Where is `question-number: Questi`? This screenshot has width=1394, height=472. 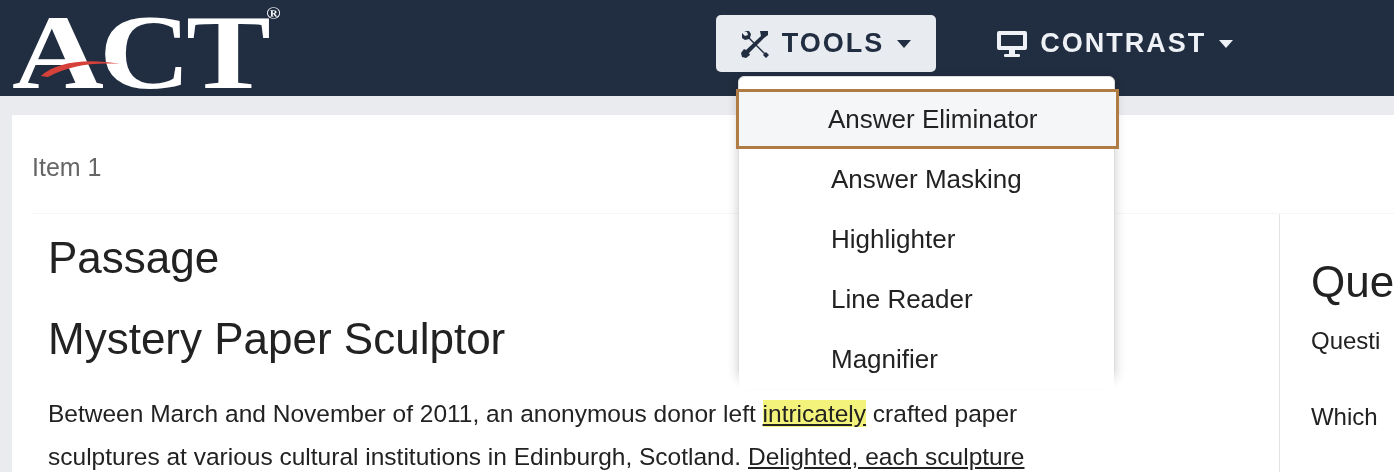
question-number: Questi is located at coordinates (1346, 340).